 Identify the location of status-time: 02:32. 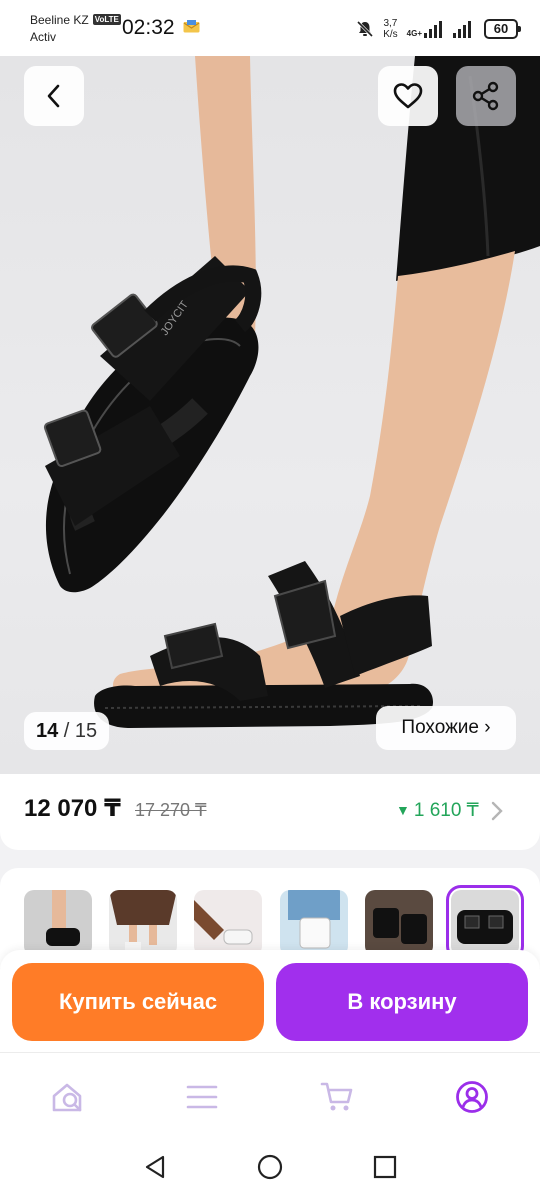
(148, 27).